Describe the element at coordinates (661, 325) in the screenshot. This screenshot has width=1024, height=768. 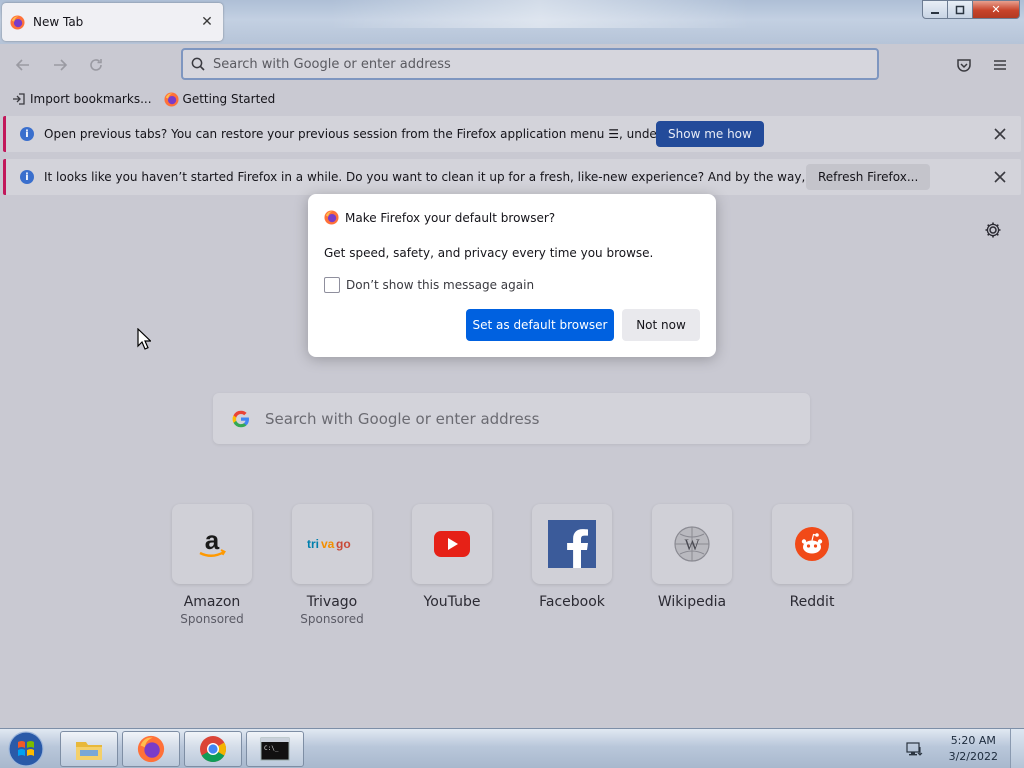
I see `not-now-button: Not now` at that location.